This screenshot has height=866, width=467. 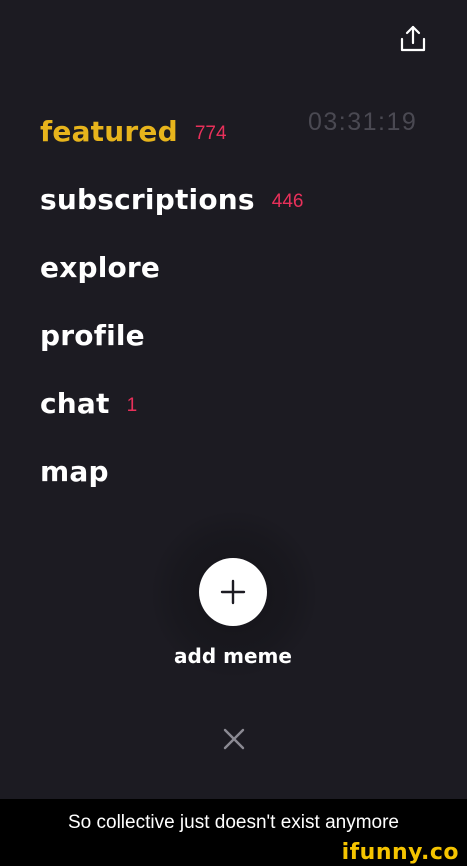 I want to click on menu-item-explore: explore, so click(x=171, y=267).